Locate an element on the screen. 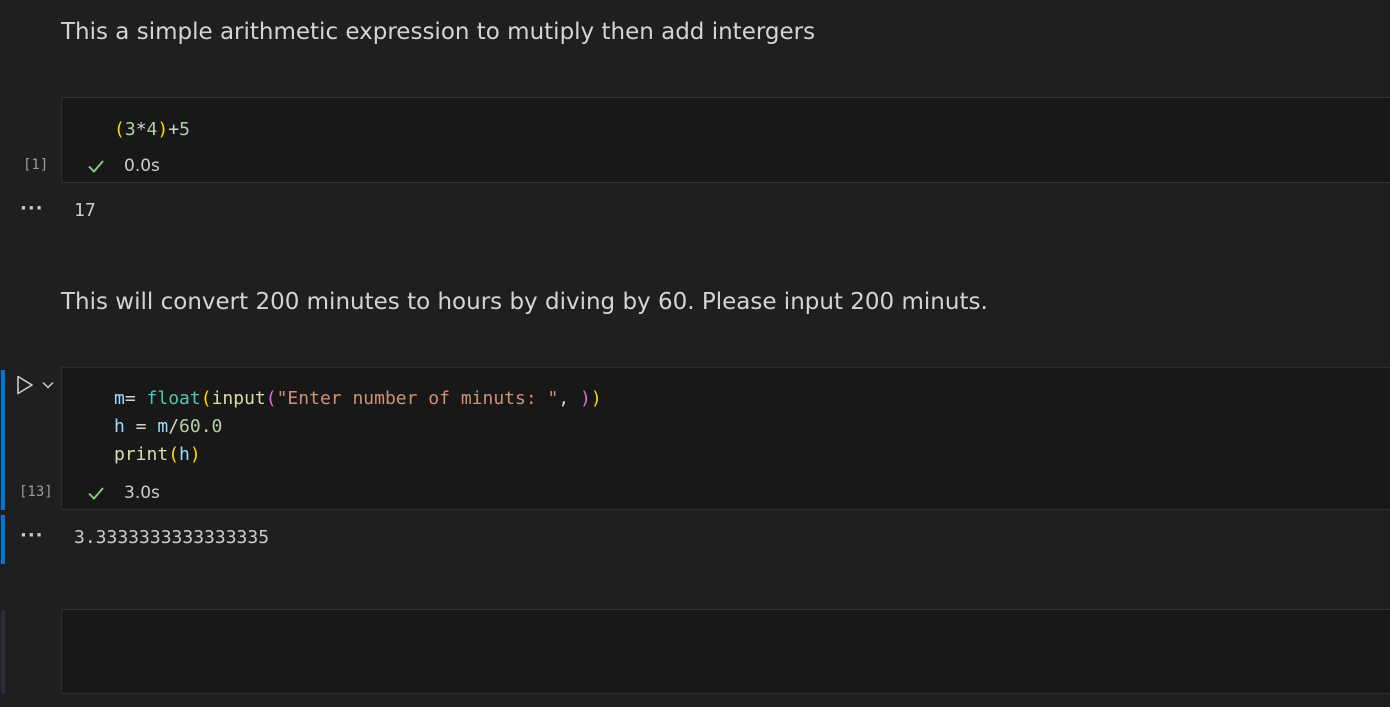 The width and height of the screenshot is (1390, 707). run-cell-icon is located at coordinates (25, 385).